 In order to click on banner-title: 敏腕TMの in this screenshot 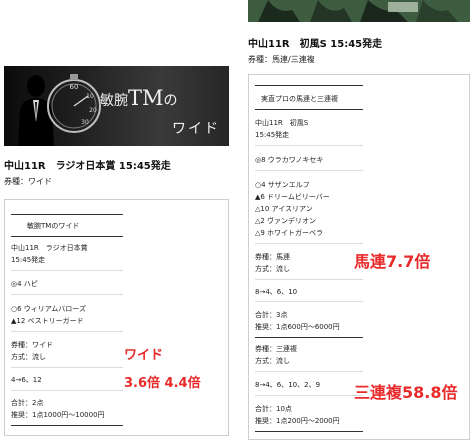, I will do `click(139, 98)`.